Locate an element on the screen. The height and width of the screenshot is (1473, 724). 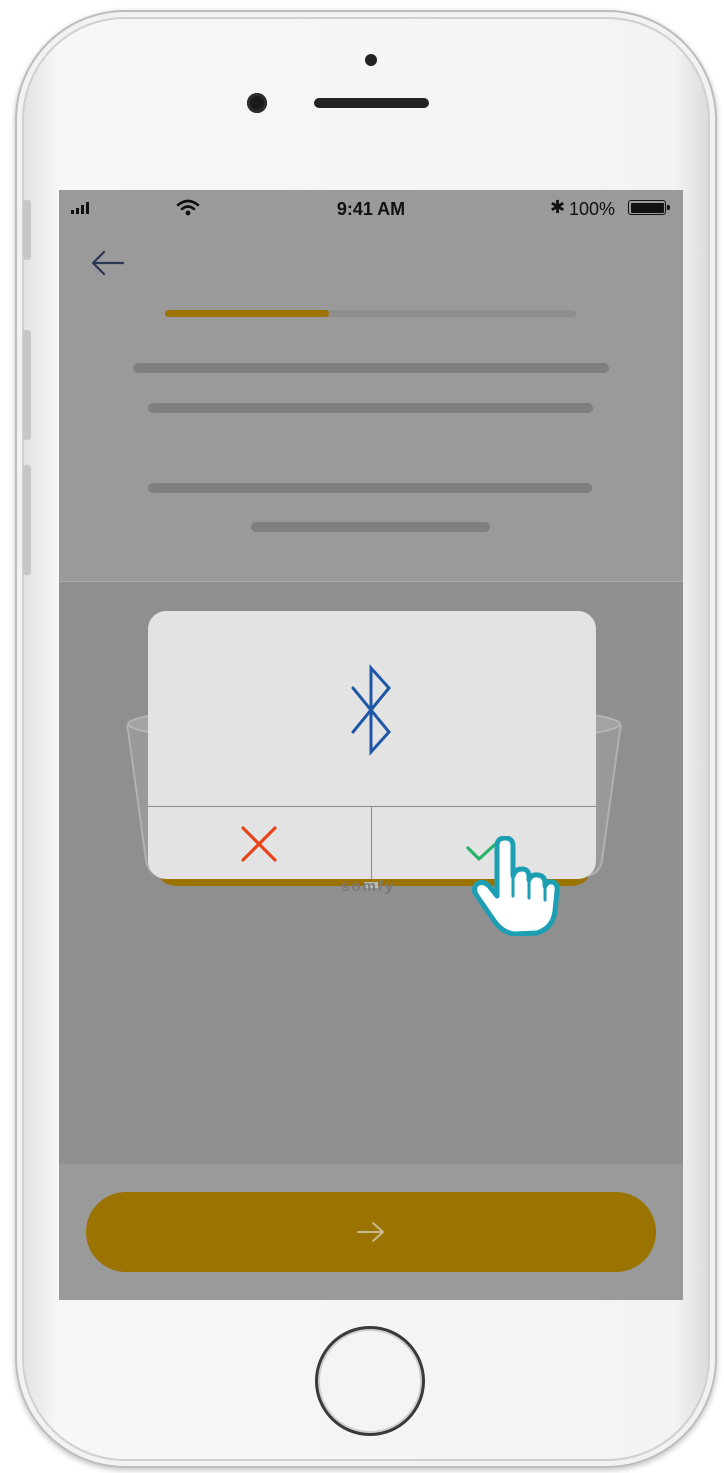
cancel-button is located at coordinates (259, 843).